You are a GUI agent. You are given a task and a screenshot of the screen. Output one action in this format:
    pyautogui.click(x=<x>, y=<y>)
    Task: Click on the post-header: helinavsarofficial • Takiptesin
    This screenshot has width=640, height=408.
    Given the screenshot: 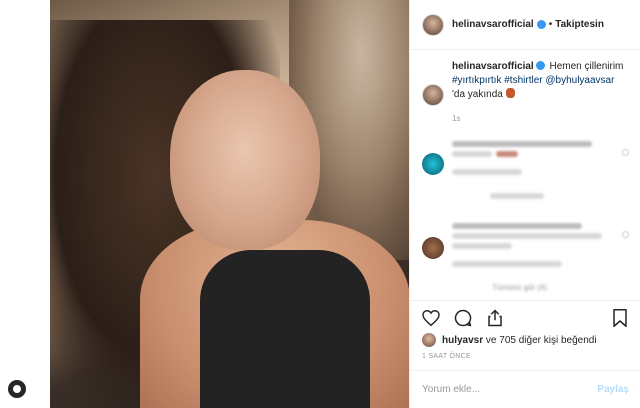 What is the action you would take?
    pyautogui.click(x=525, y=25)
    